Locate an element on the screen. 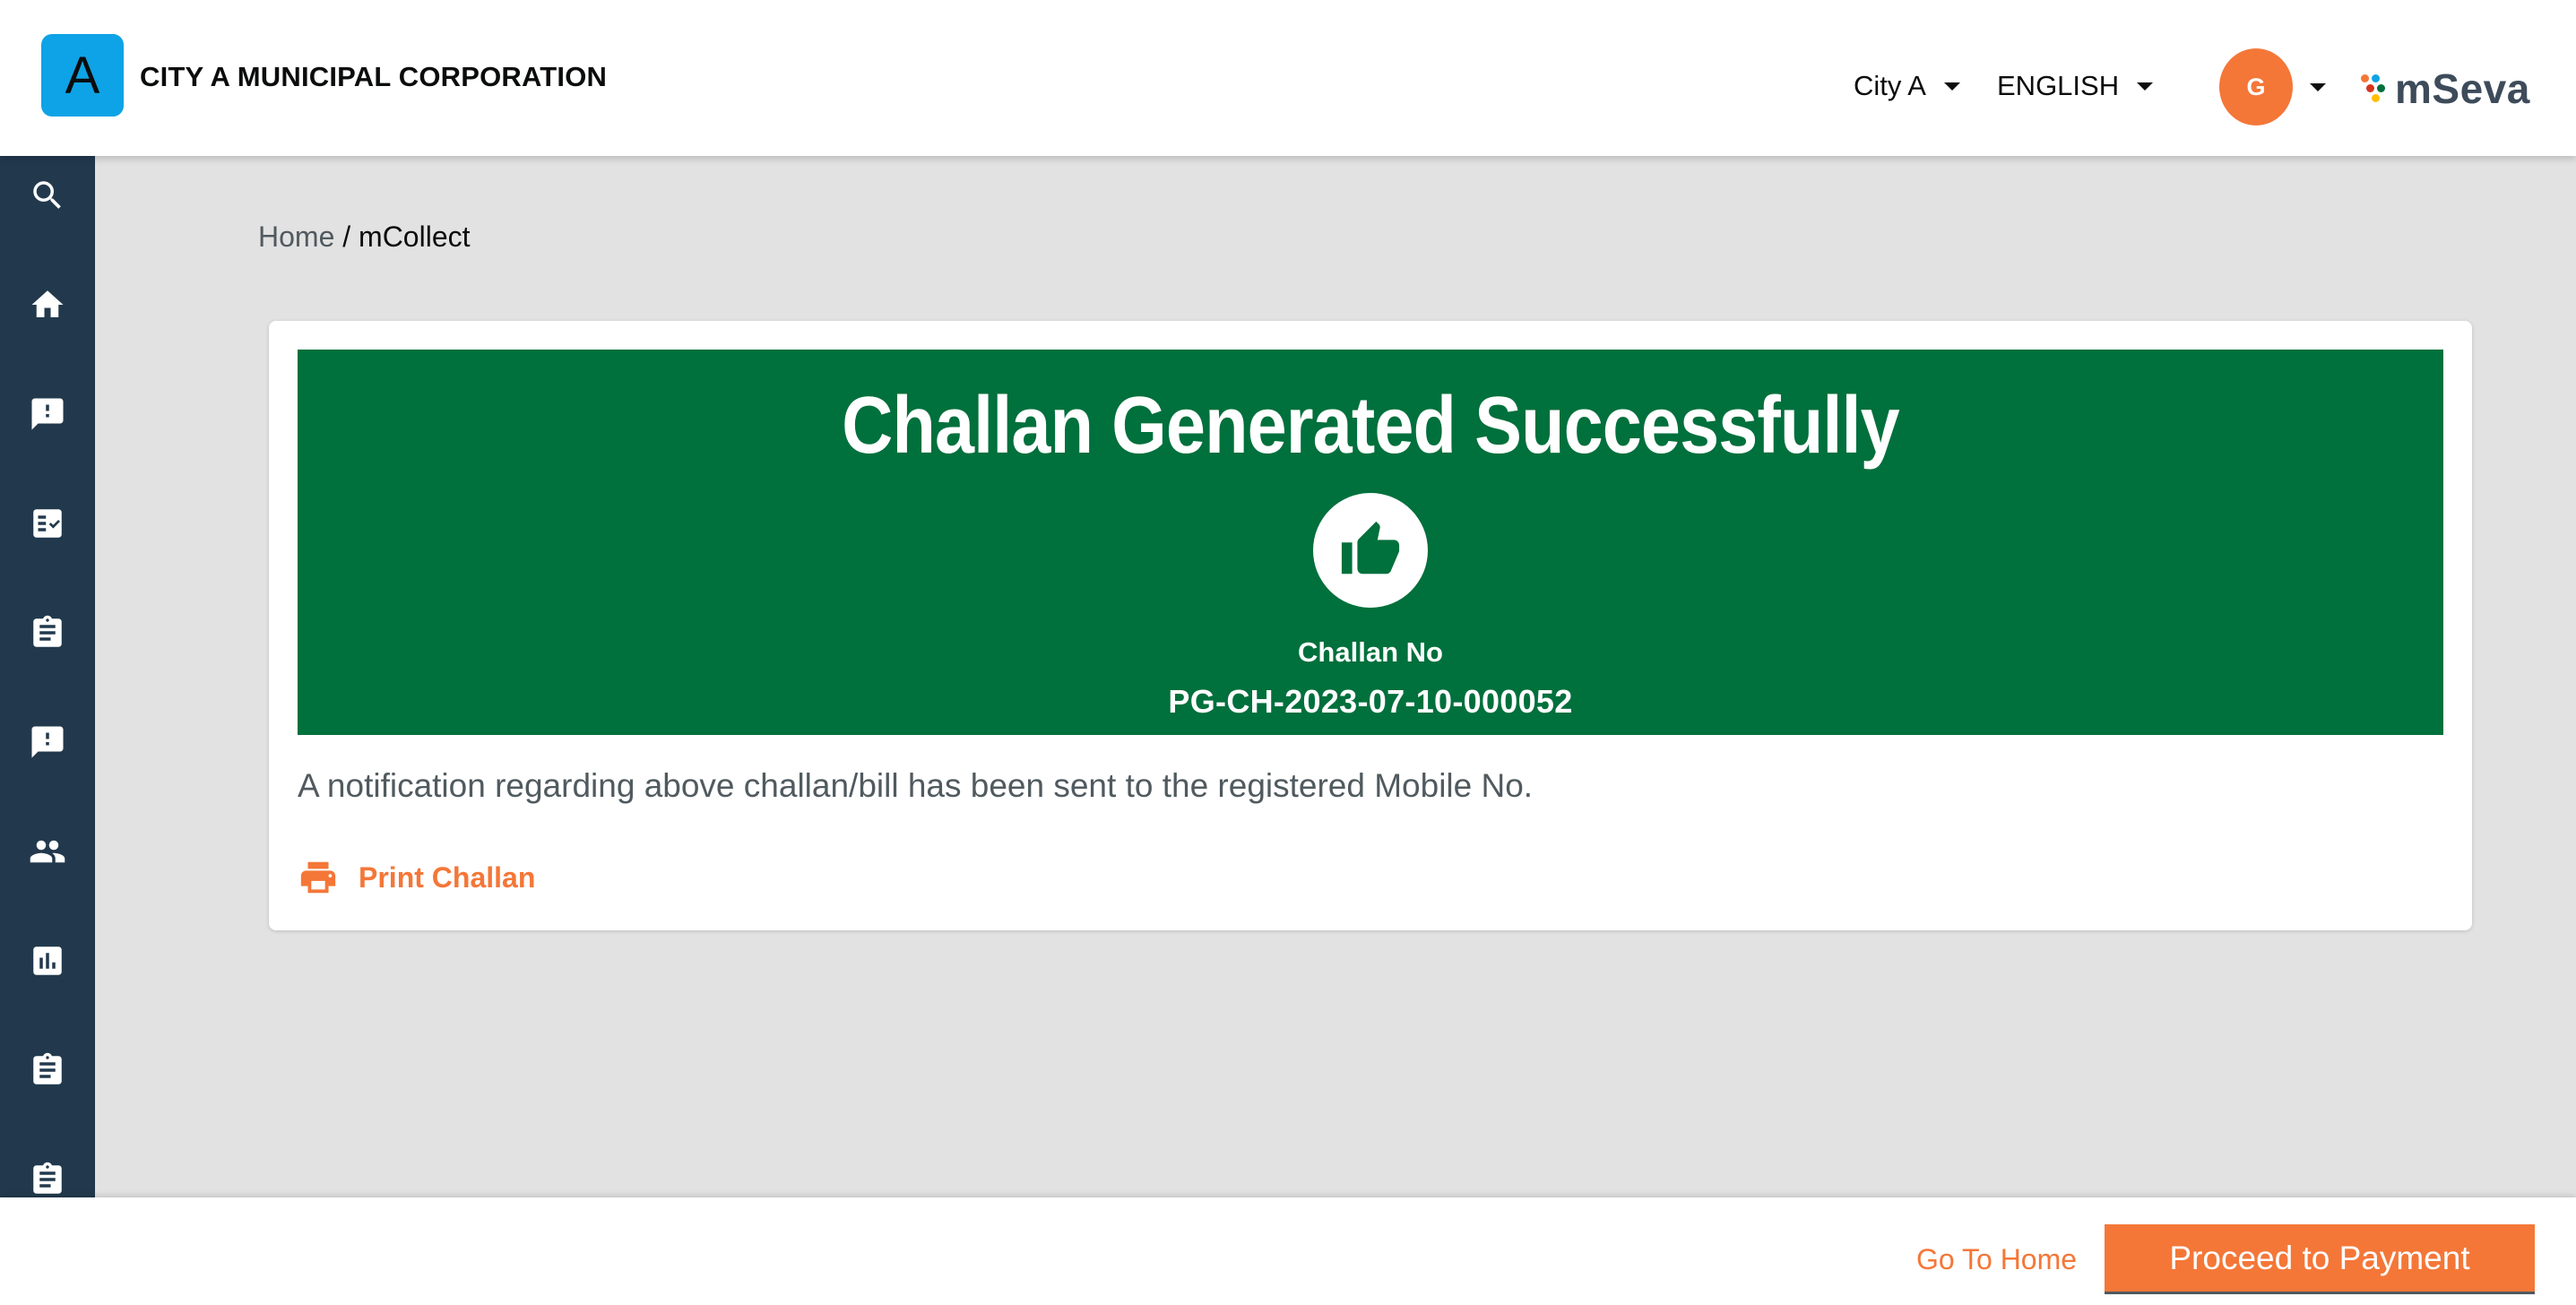 The width and height of the screenshot is (2576, 1305). sidebar-item-checklist is located at coordinates (47, 523).